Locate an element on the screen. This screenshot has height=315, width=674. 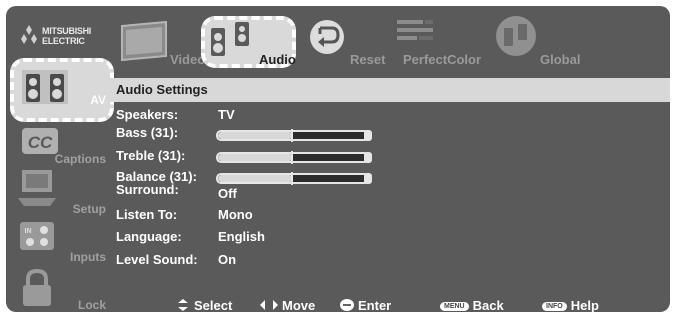
treble-slider is located at coordinates (294, 157).